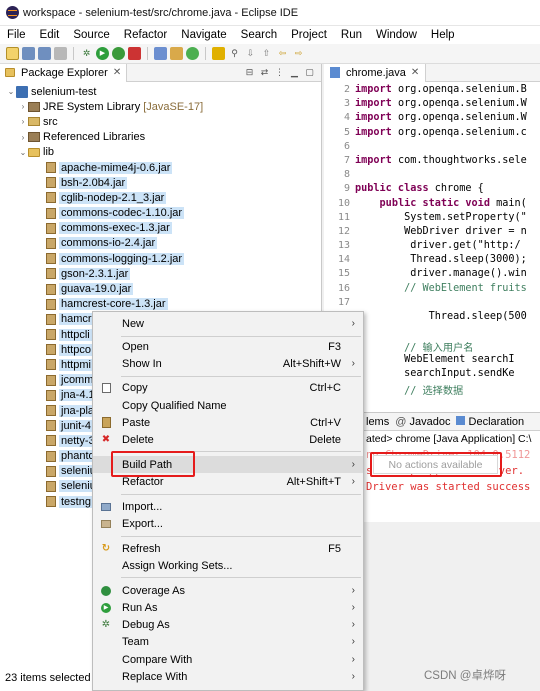 This screenshot has height=691, width=540. I want to click on menu-item-label: Delete, so click(138, 439).